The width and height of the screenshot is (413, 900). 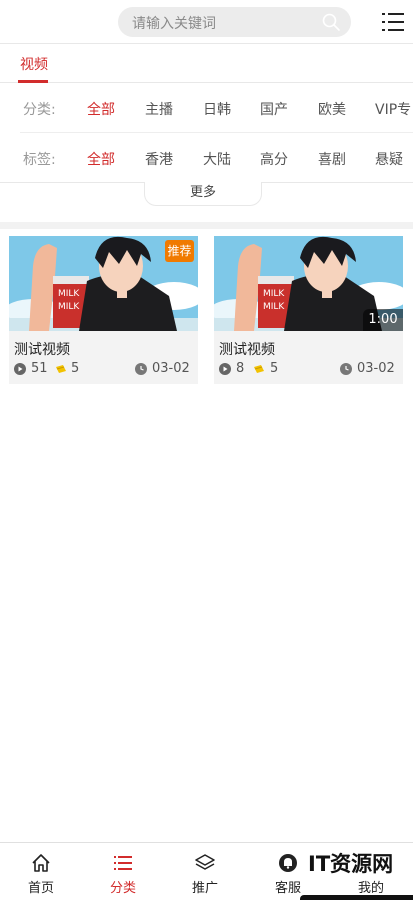 What do you see at coordinates (287, 888) in the screenshot?
I see `nav-label: 客服` at bounding box center [287, 888].